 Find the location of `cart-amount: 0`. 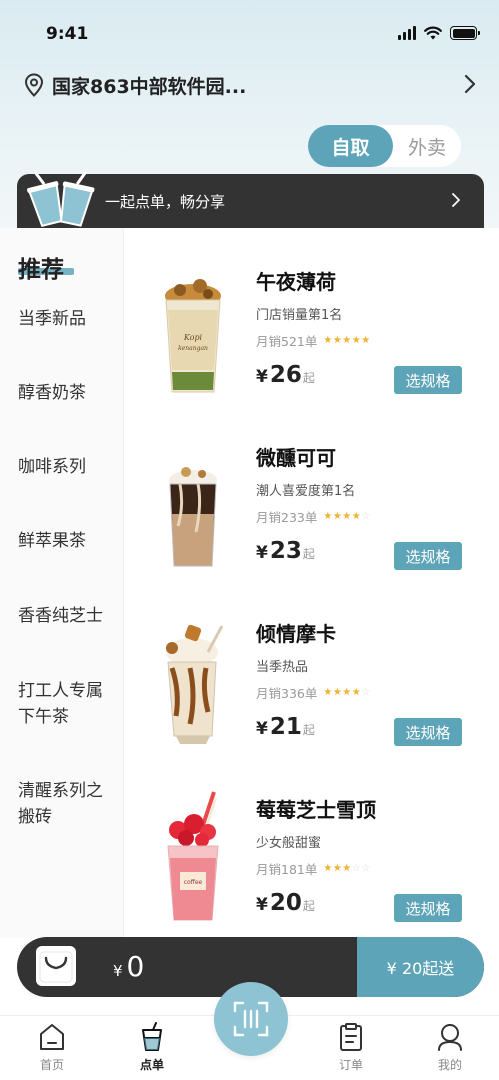

cart-amount: 0 is located at coordinates (135, 966).